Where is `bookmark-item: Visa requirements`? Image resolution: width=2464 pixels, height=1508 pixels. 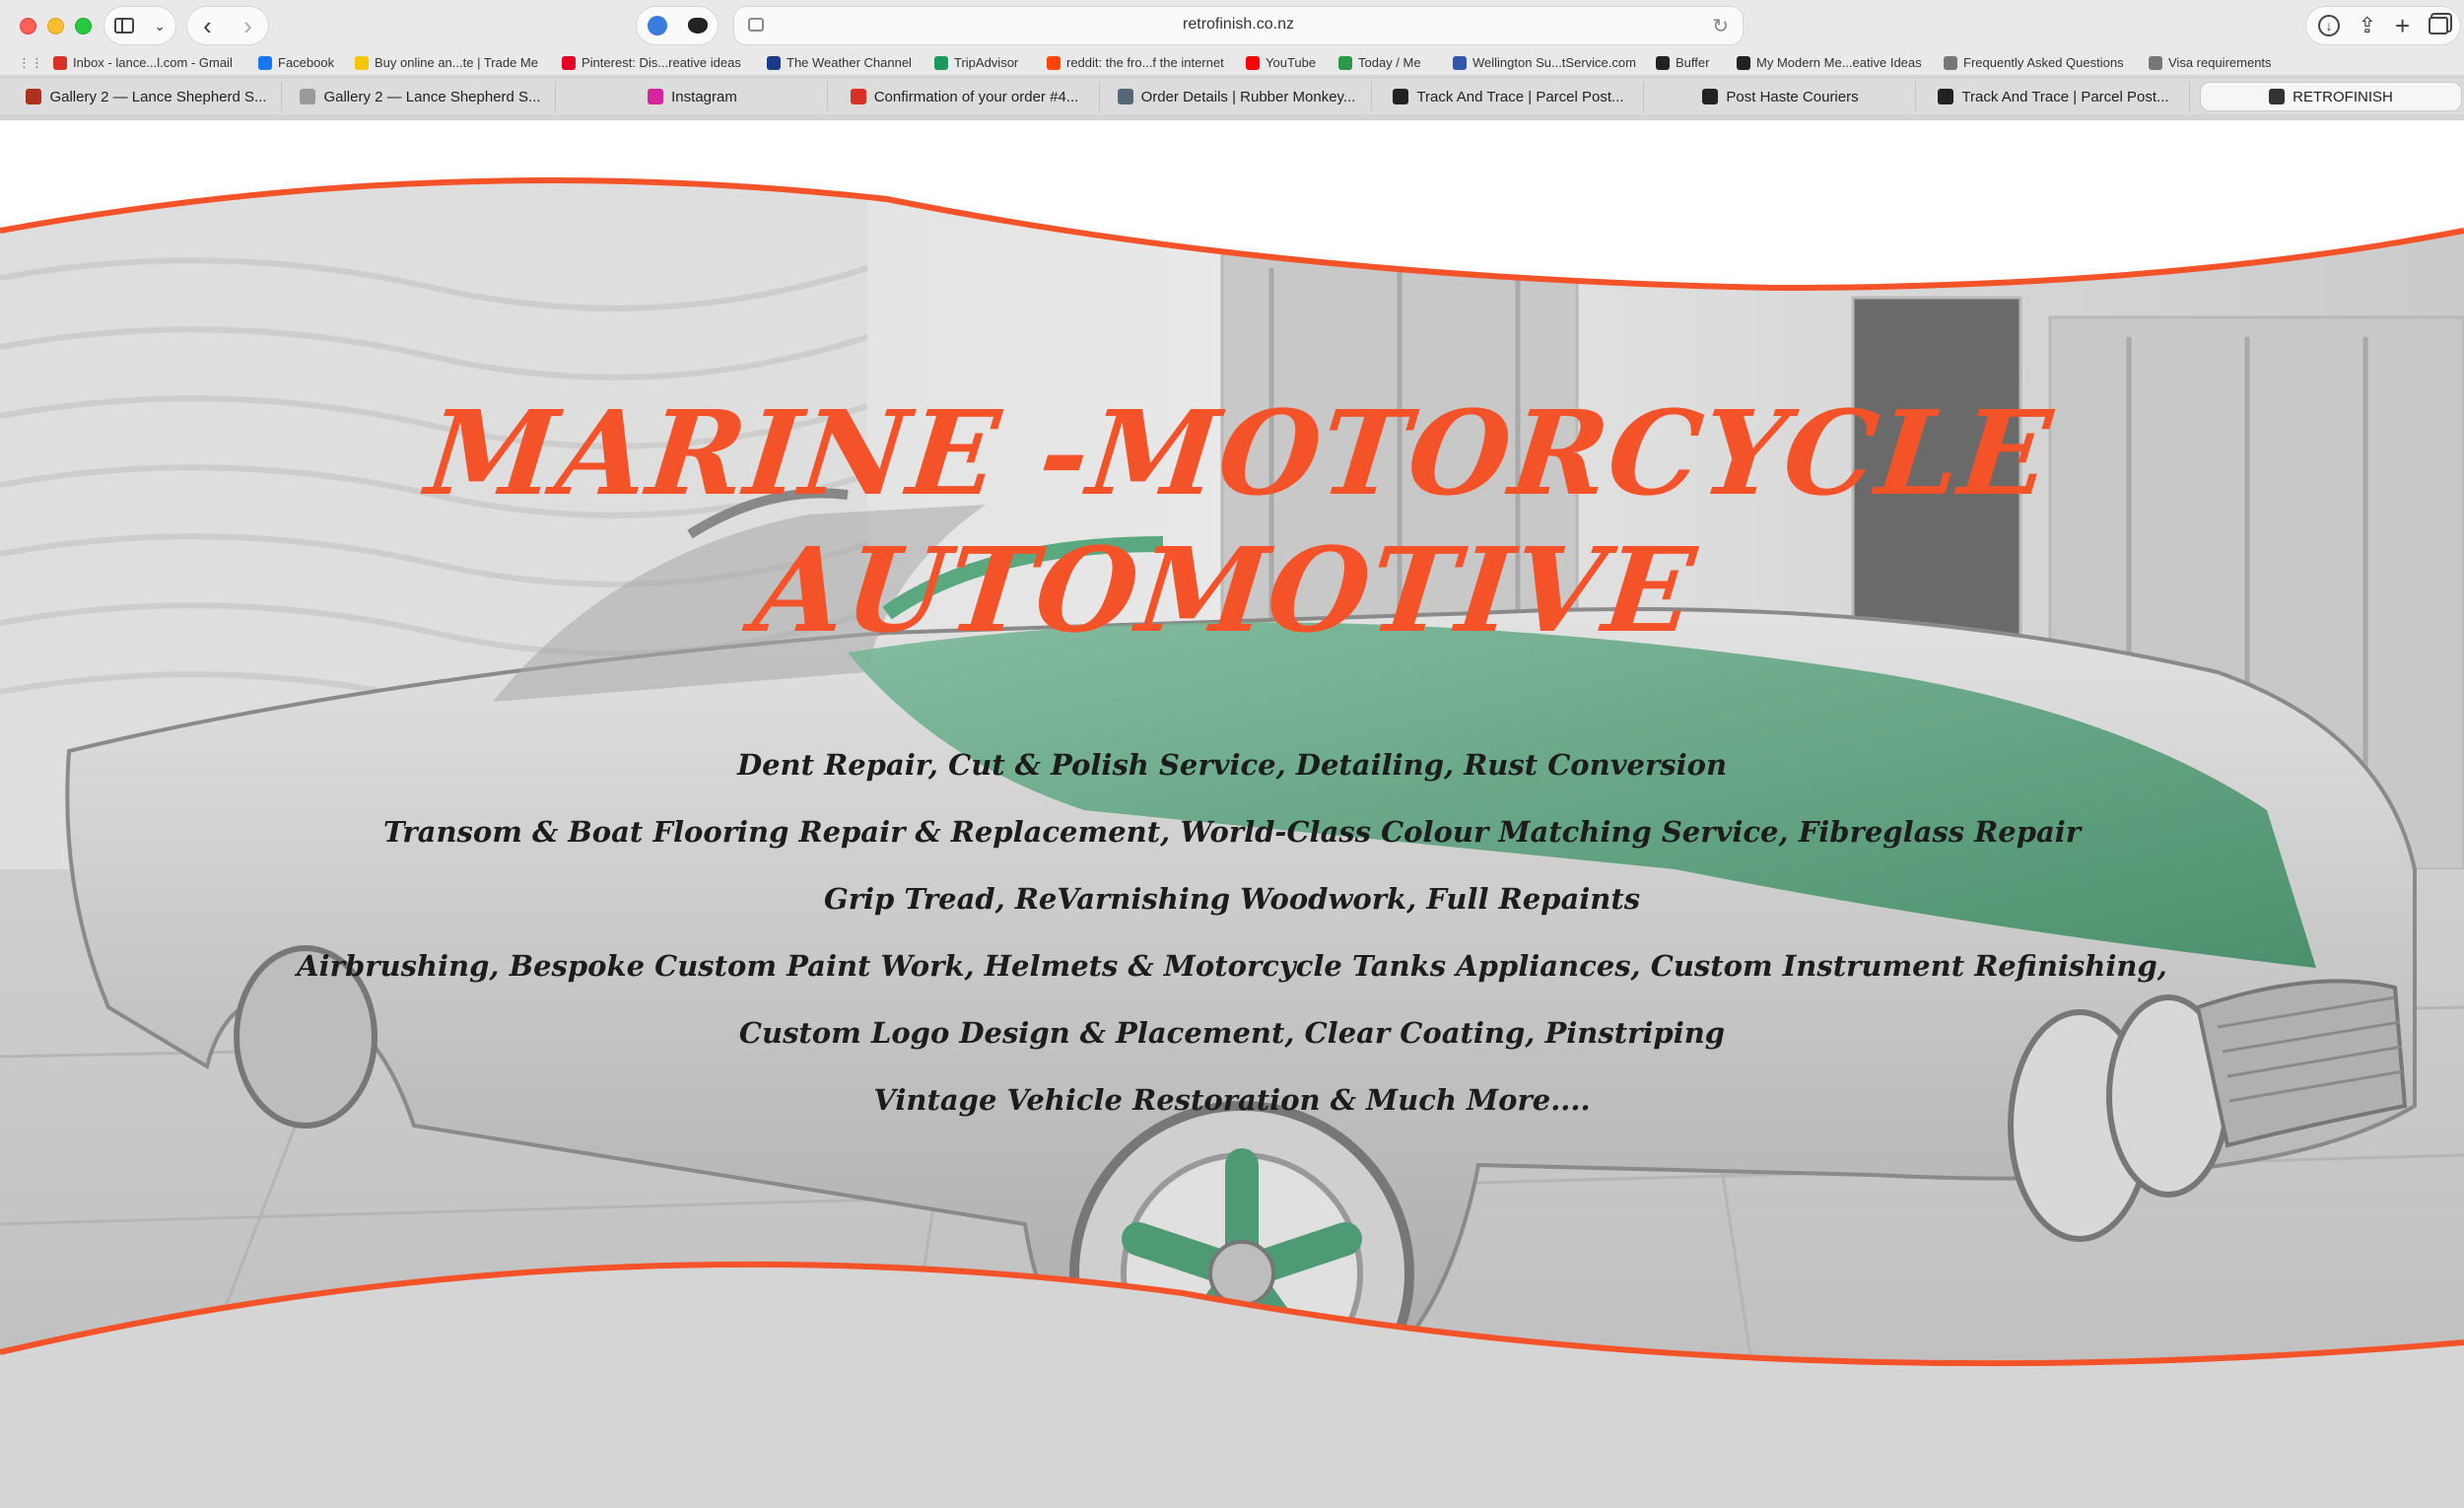 bookmark-item: Visa requirements is located at coordinates (2210, 63).